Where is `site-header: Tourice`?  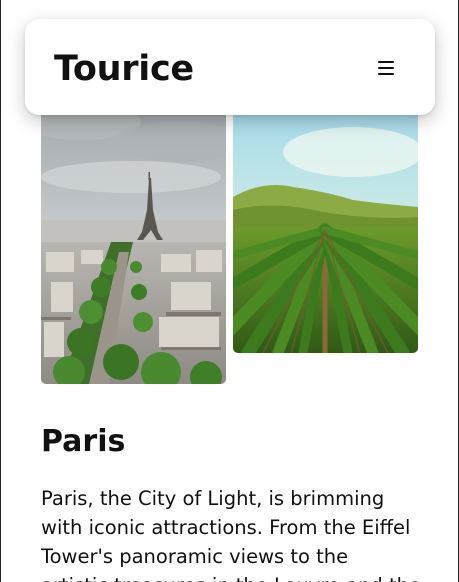
site-header: Tourice is located at coordinates (230, 67).